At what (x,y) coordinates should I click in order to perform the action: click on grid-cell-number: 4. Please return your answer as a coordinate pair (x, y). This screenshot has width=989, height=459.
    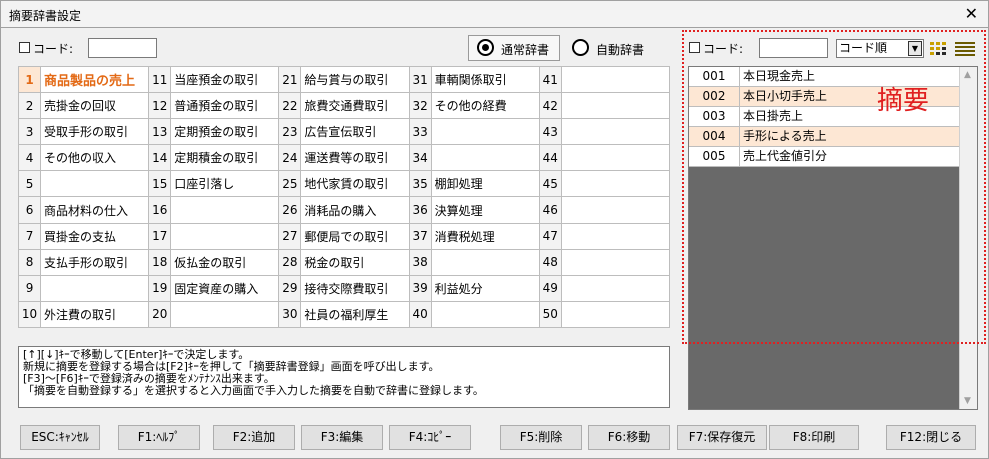
    Looking at the image, I should click on (29, 158).